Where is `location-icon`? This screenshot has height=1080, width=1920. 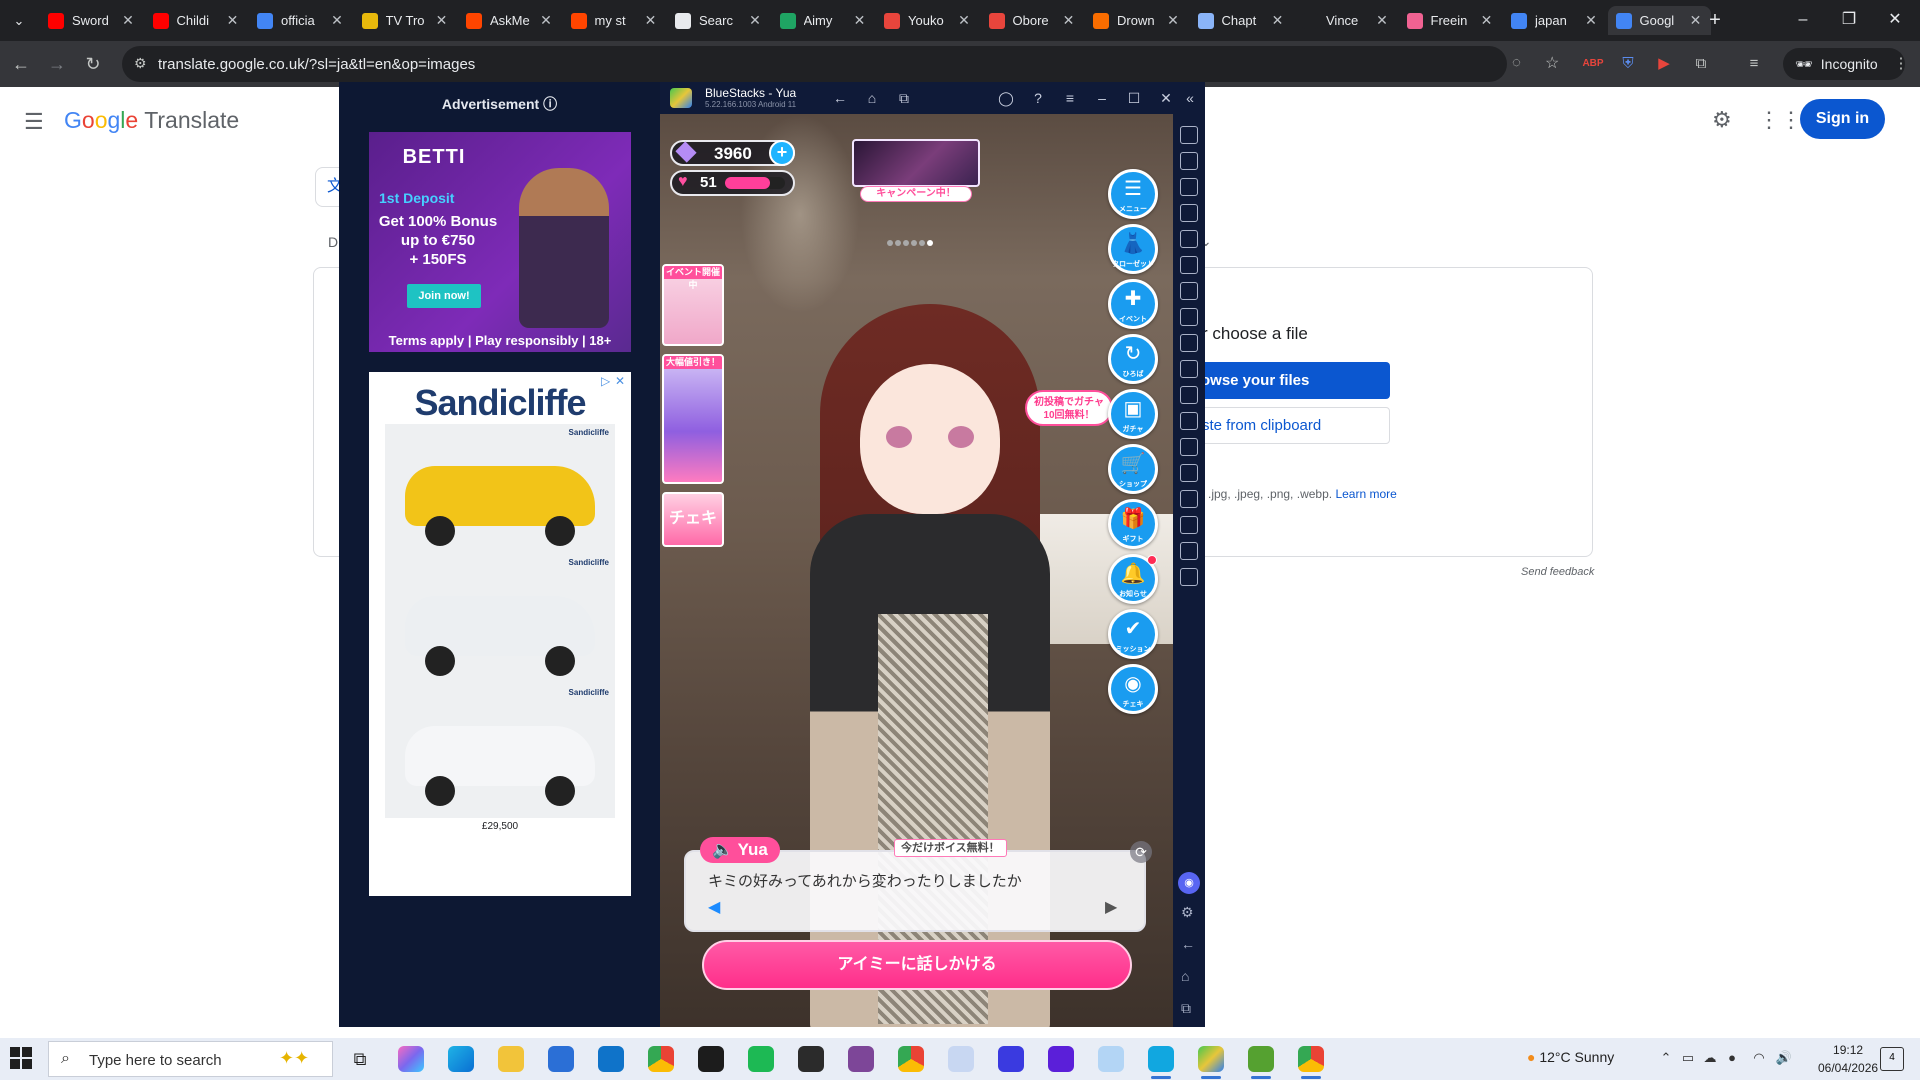
location-icon is located at coordinates (1189, 473).